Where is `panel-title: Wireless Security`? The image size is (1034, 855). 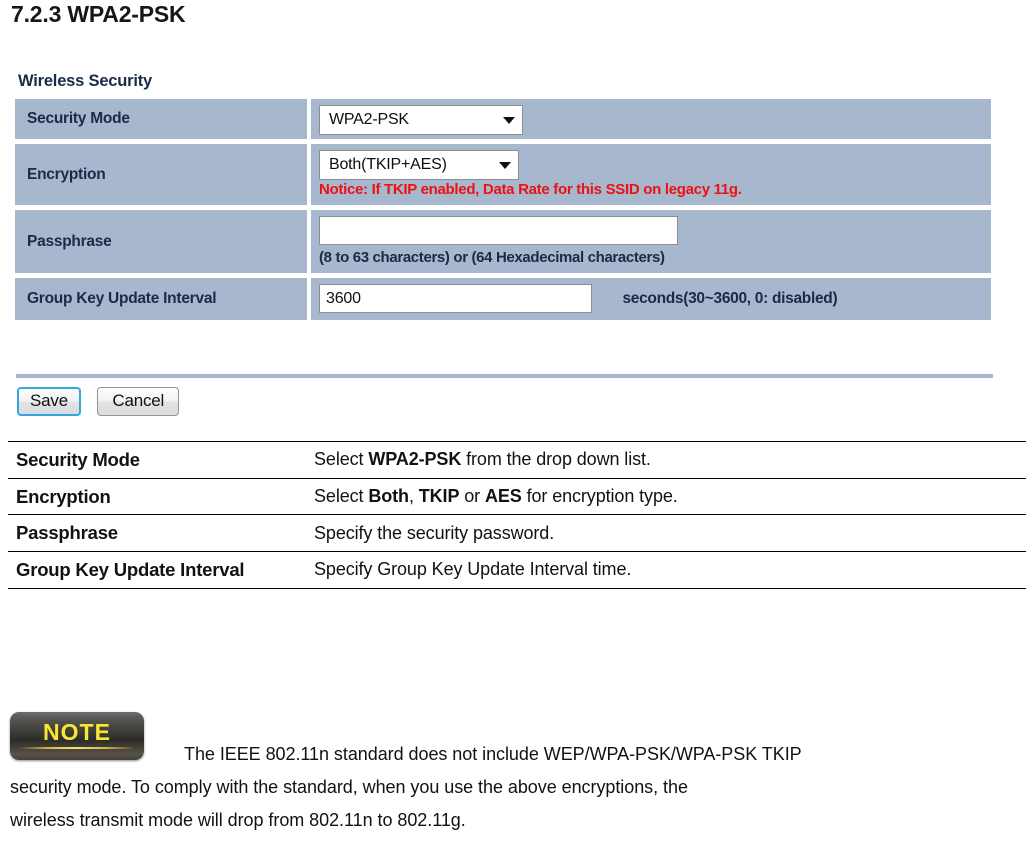 panel-title: Wireless Security is located at coordinates (85, 81).